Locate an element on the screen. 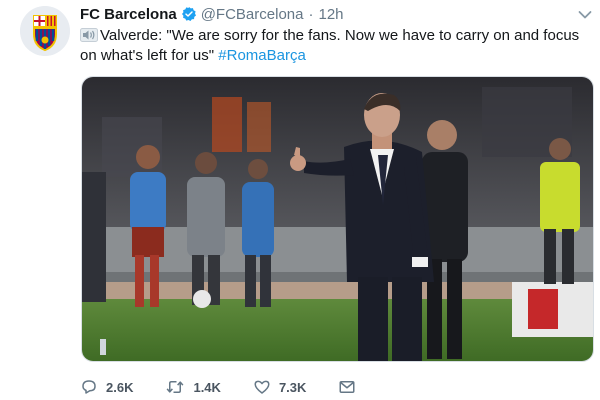 The height and width of the screenshot is (400, 600). tweet-header: FC Barcelona @FCBarcelona · 12h is located at coordinates (212, 14).